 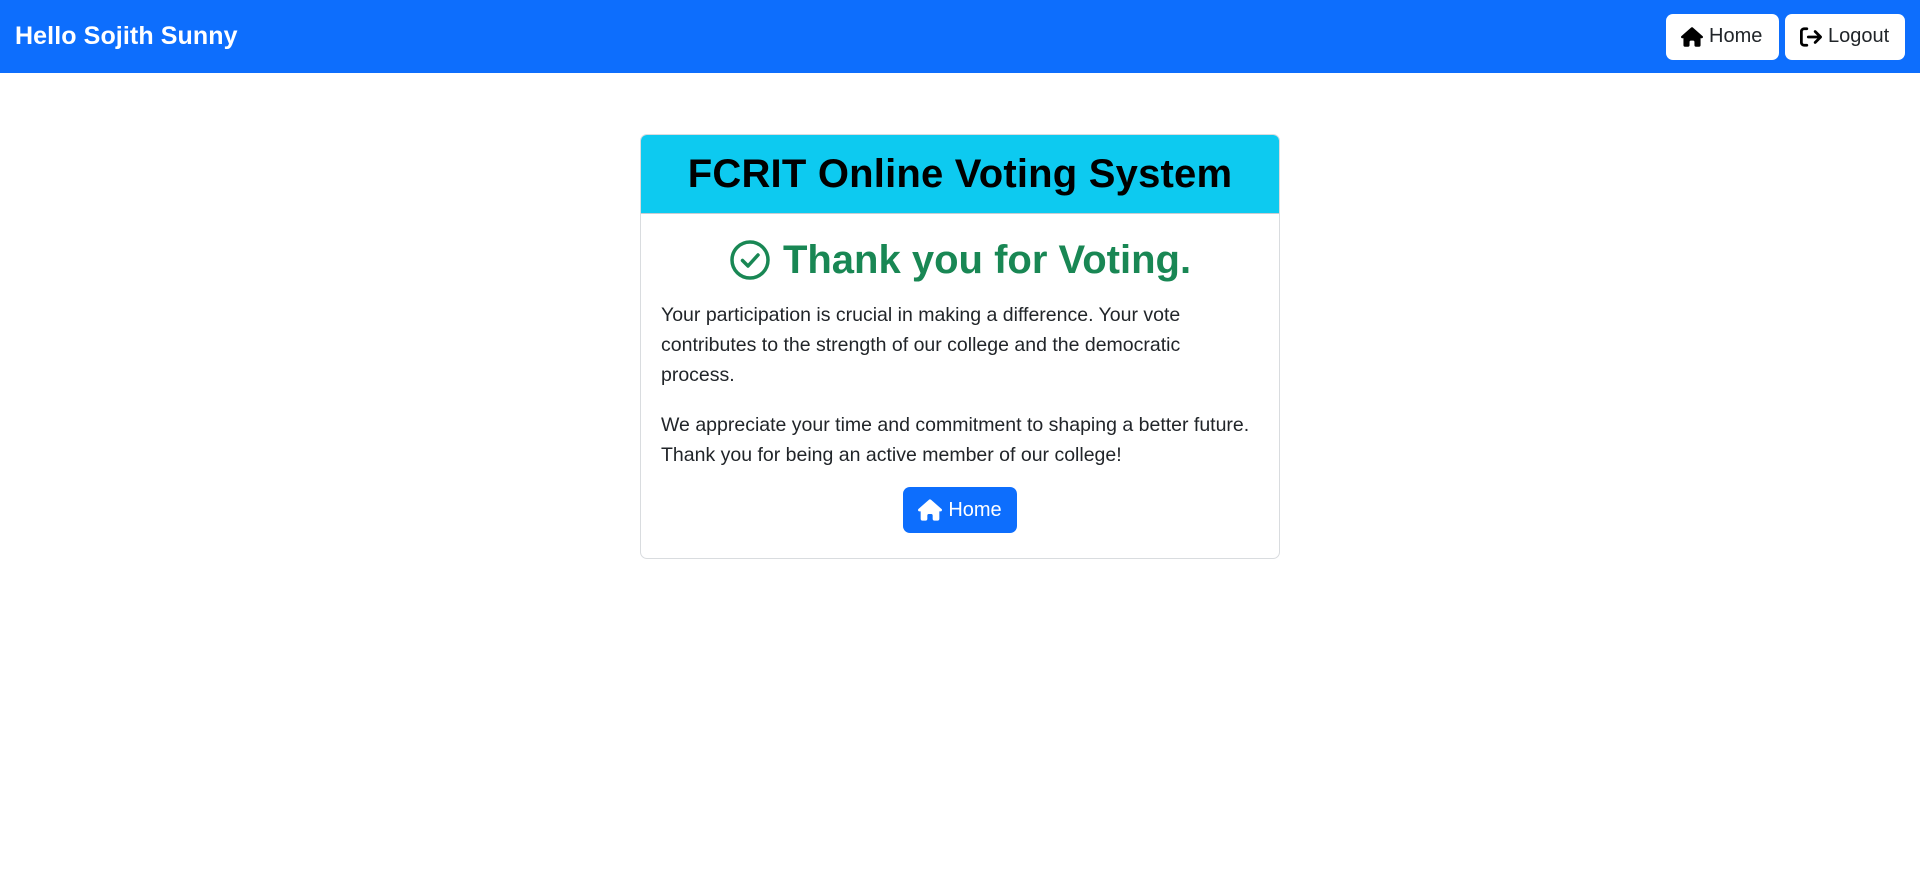 What do you see at coordinates (1859, 36) in the screenshot?
I see `logout-label: Logout` at bounding box center [1859, 36].